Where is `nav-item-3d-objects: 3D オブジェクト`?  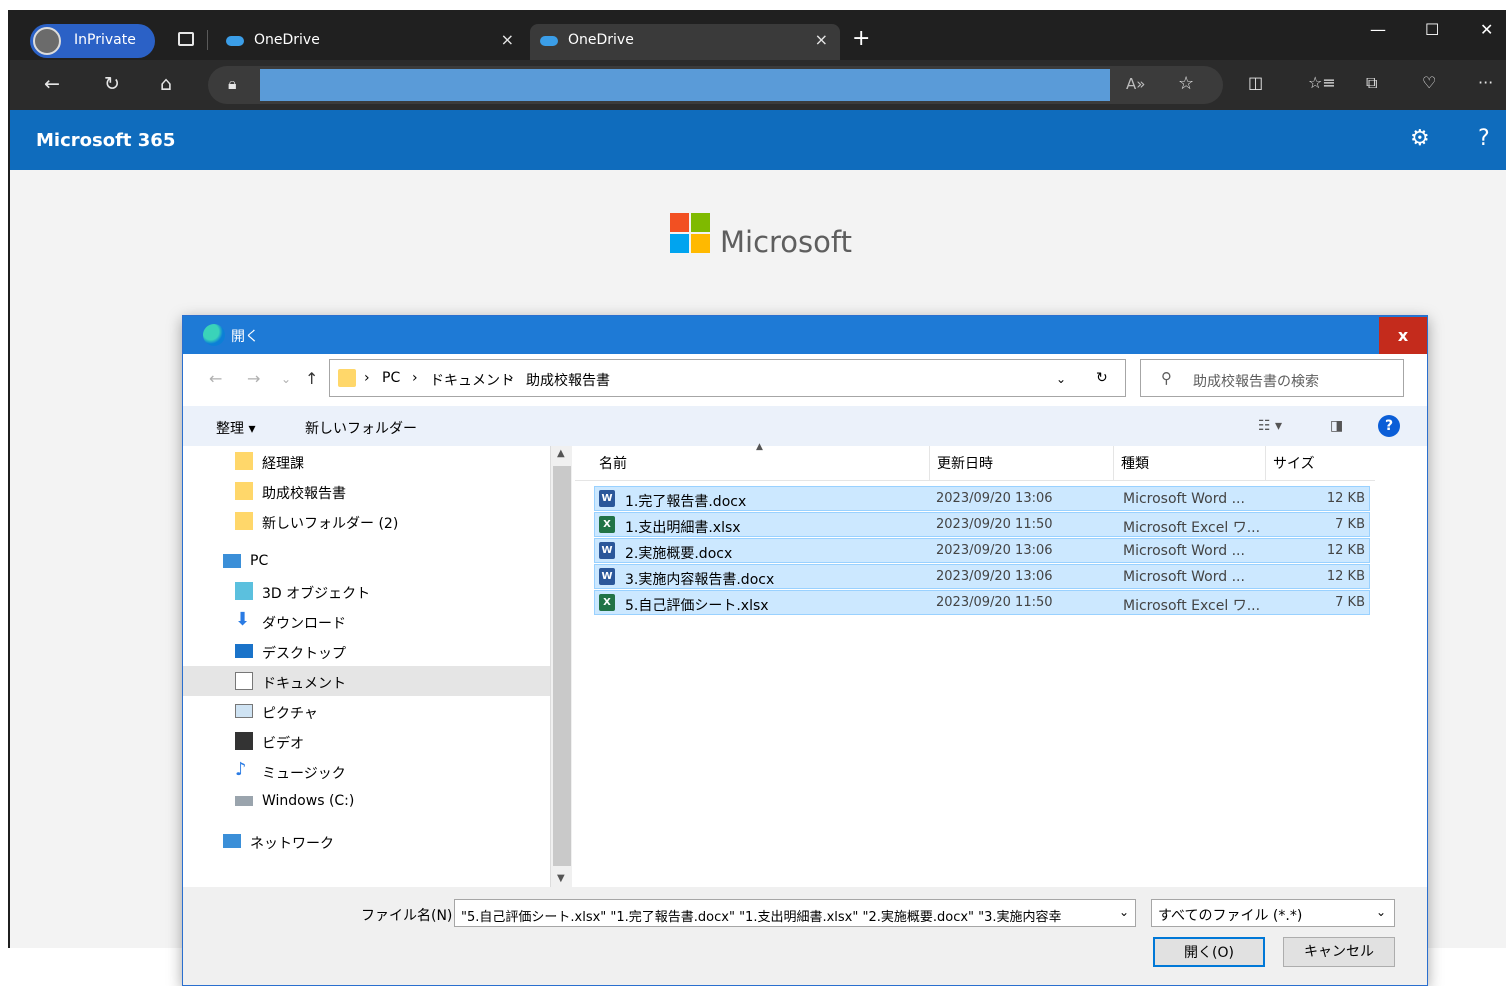 nav-item-3d-objects: 3D オブジェクト is located at coordinates (366, 591).